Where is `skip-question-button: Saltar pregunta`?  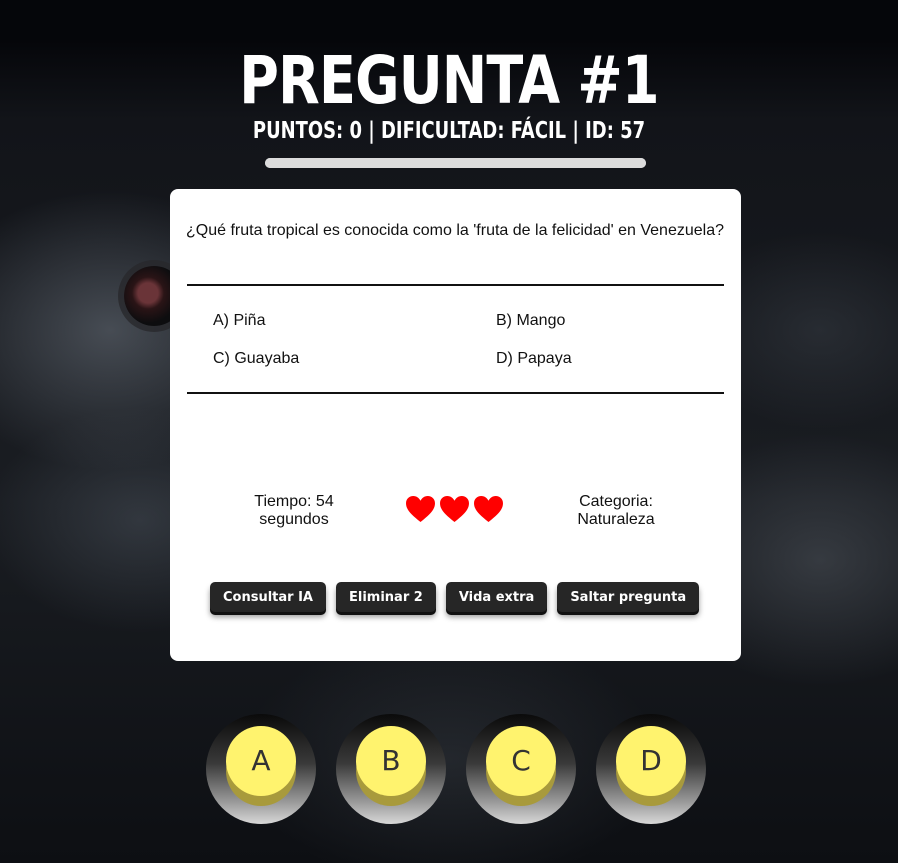 skip-question-button: Saltar pregunta is located at coordinates (628, 597).